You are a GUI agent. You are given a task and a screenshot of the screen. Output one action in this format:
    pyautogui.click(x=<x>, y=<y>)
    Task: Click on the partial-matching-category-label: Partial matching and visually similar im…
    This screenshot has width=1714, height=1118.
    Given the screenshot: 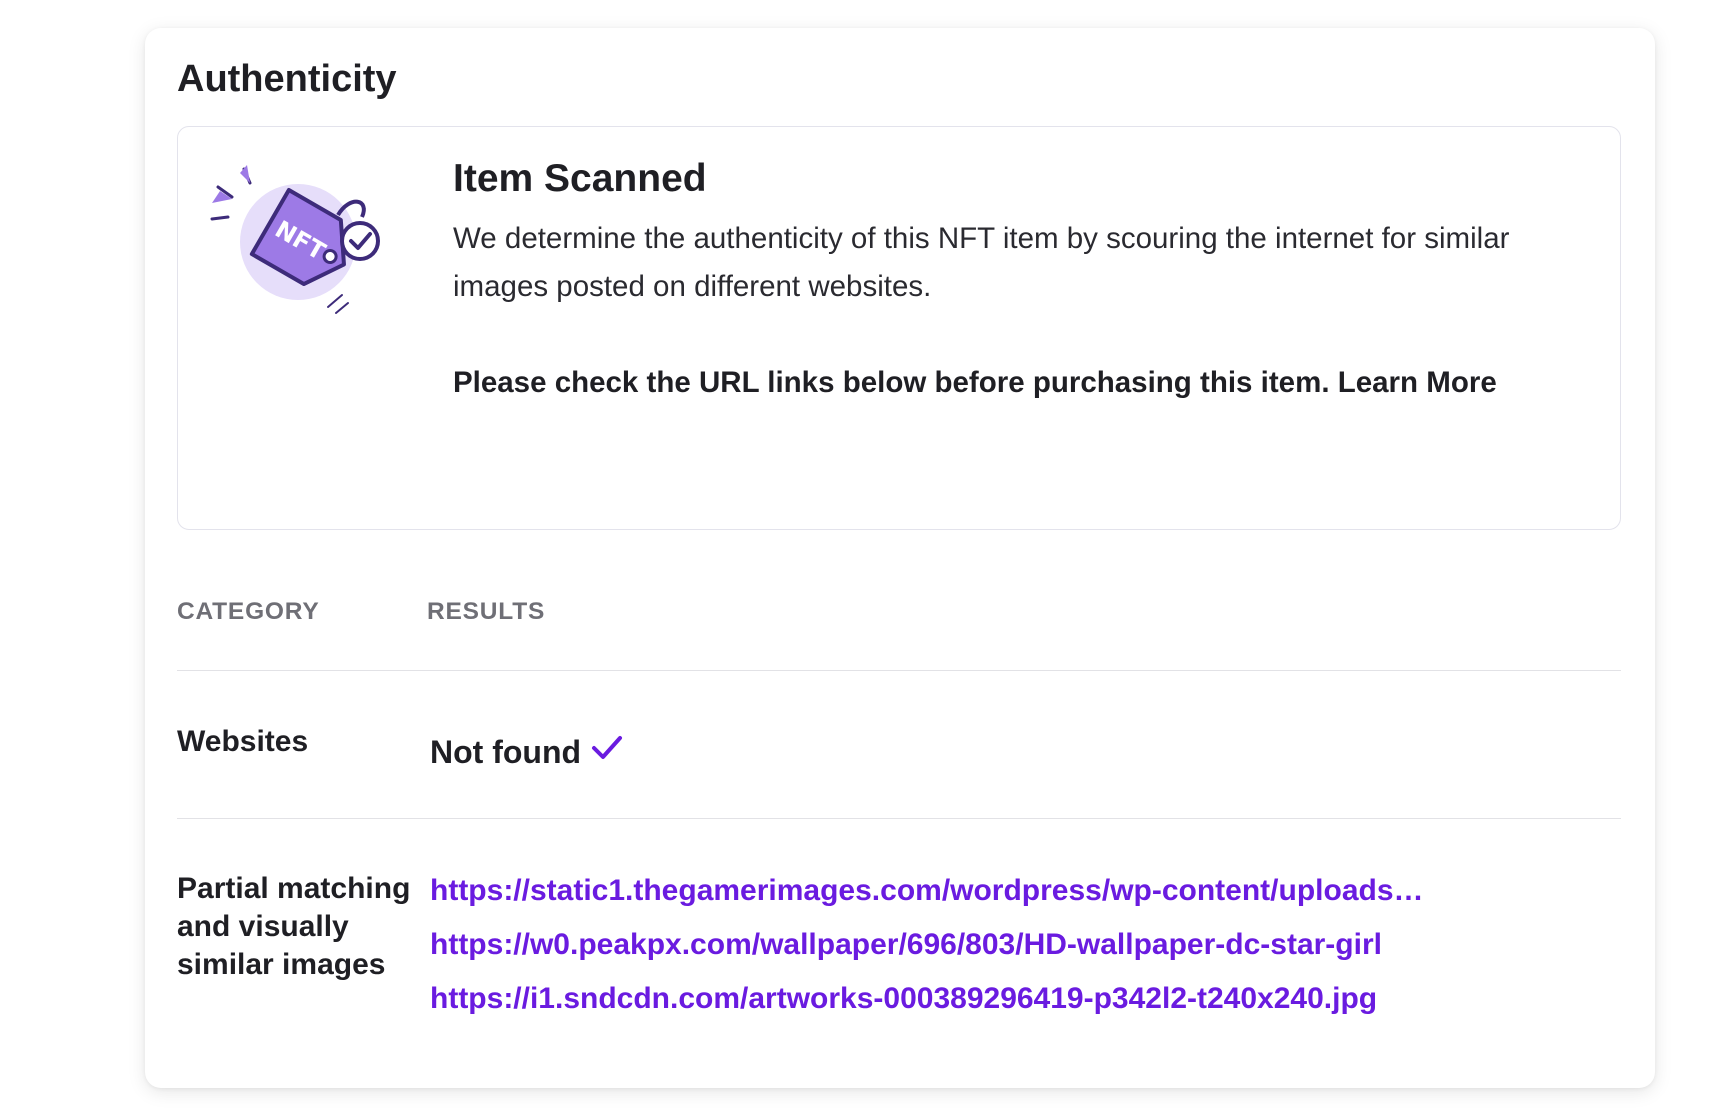 What is the action you would take?
    pyautogui.click(x=294, y=926)
    